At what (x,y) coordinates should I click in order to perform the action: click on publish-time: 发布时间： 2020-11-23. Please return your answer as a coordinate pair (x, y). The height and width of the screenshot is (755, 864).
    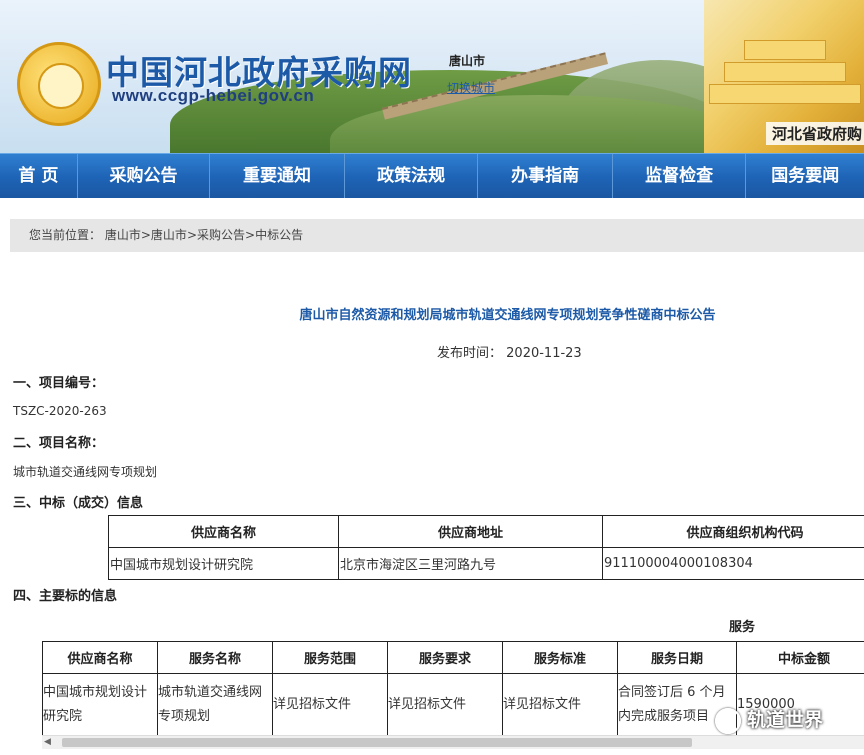
    Looking at the image, I should click on (509, 353).